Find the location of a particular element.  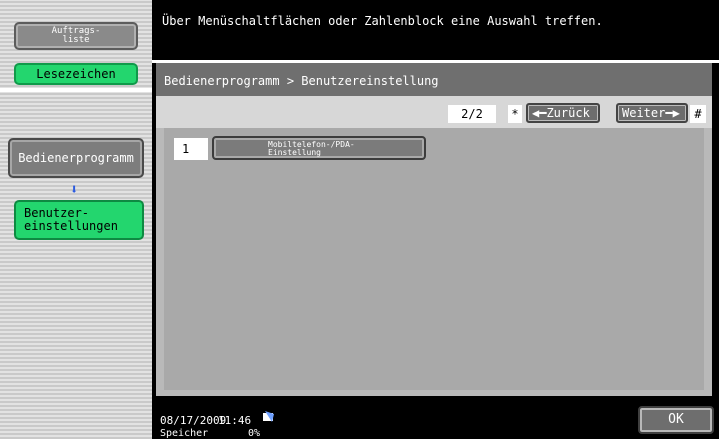

job-list-button: Auftrags- liste is located at coordinates (76, 36).